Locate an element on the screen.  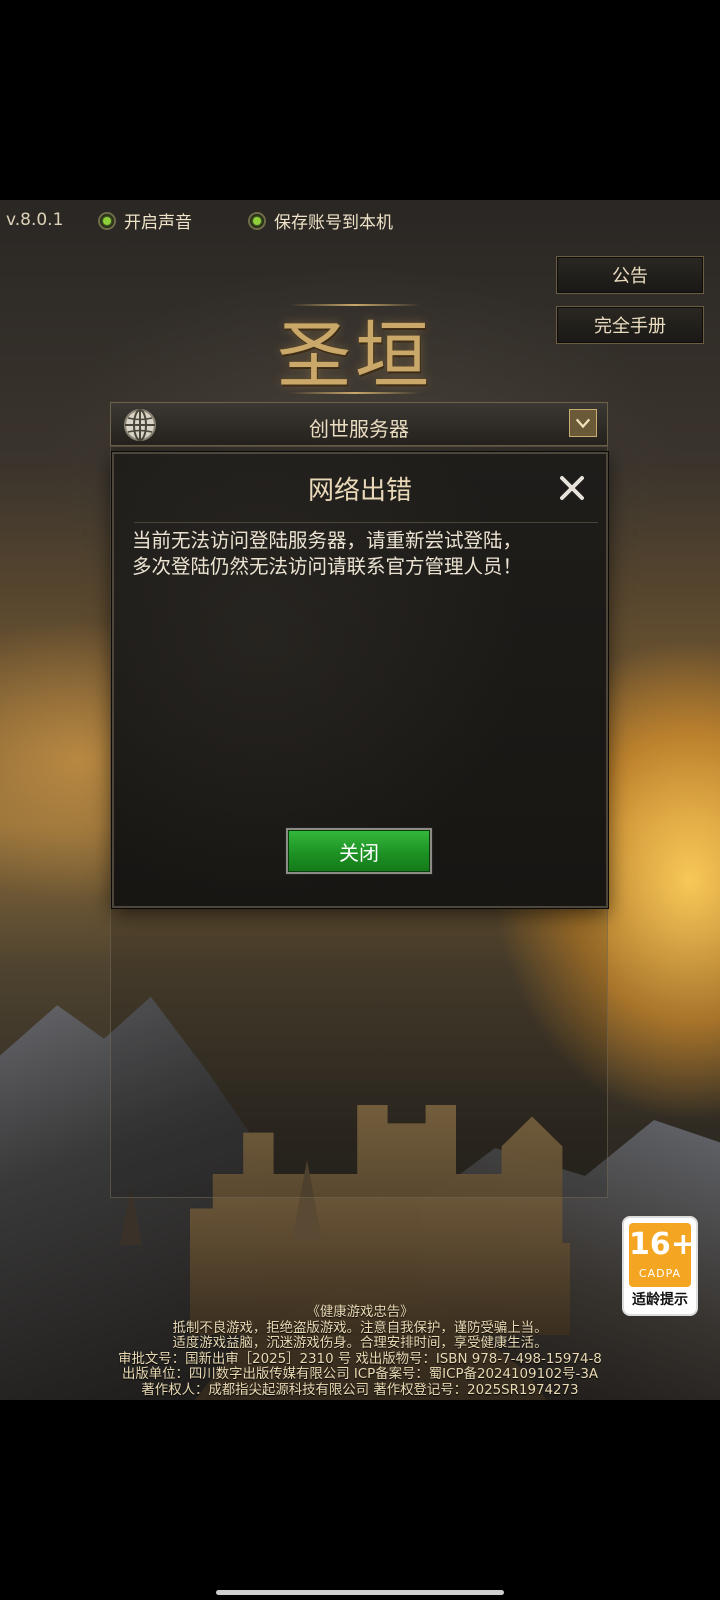
dialog-divider is located at coordinates (366, 522).